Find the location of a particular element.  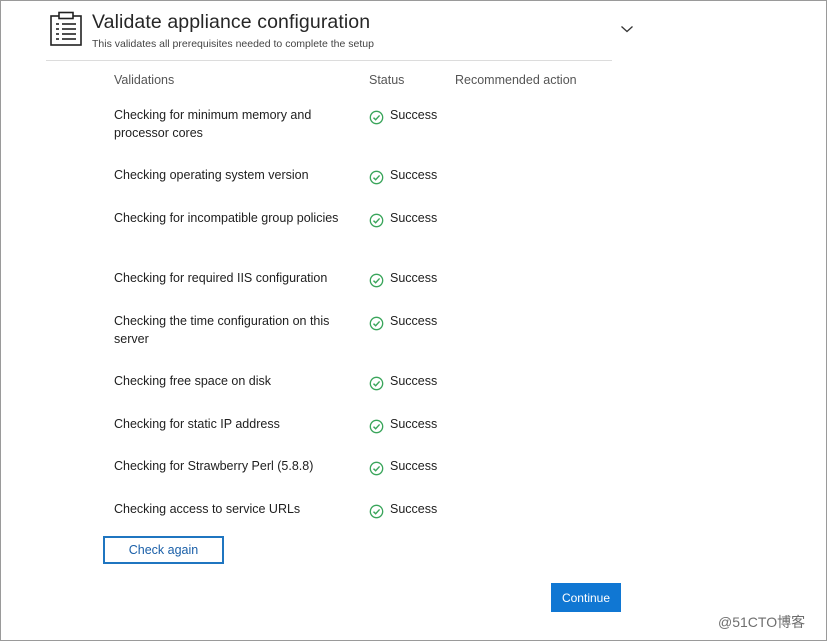

check-again-button: Check again is located at coordinates (163, 550).